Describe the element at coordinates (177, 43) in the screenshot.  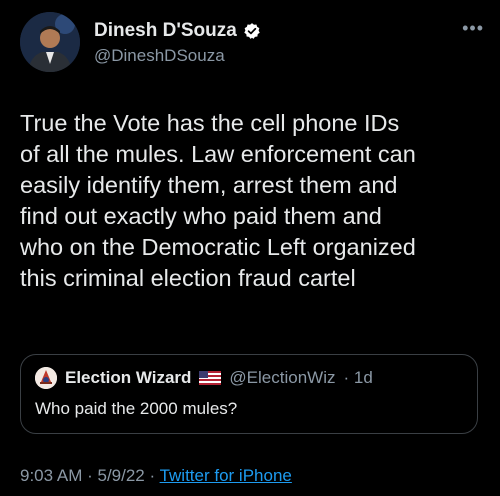
I see `author-names: Dinesh D'Souza @DineshDSouza` at that location.